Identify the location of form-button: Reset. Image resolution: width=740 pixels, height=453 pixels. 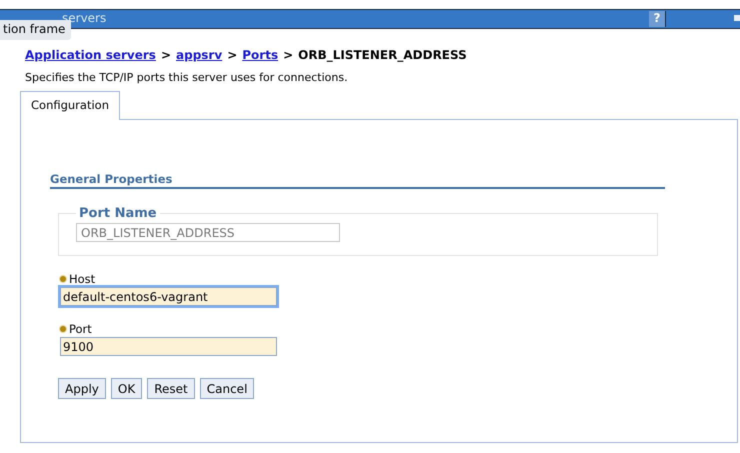
(171, 388).